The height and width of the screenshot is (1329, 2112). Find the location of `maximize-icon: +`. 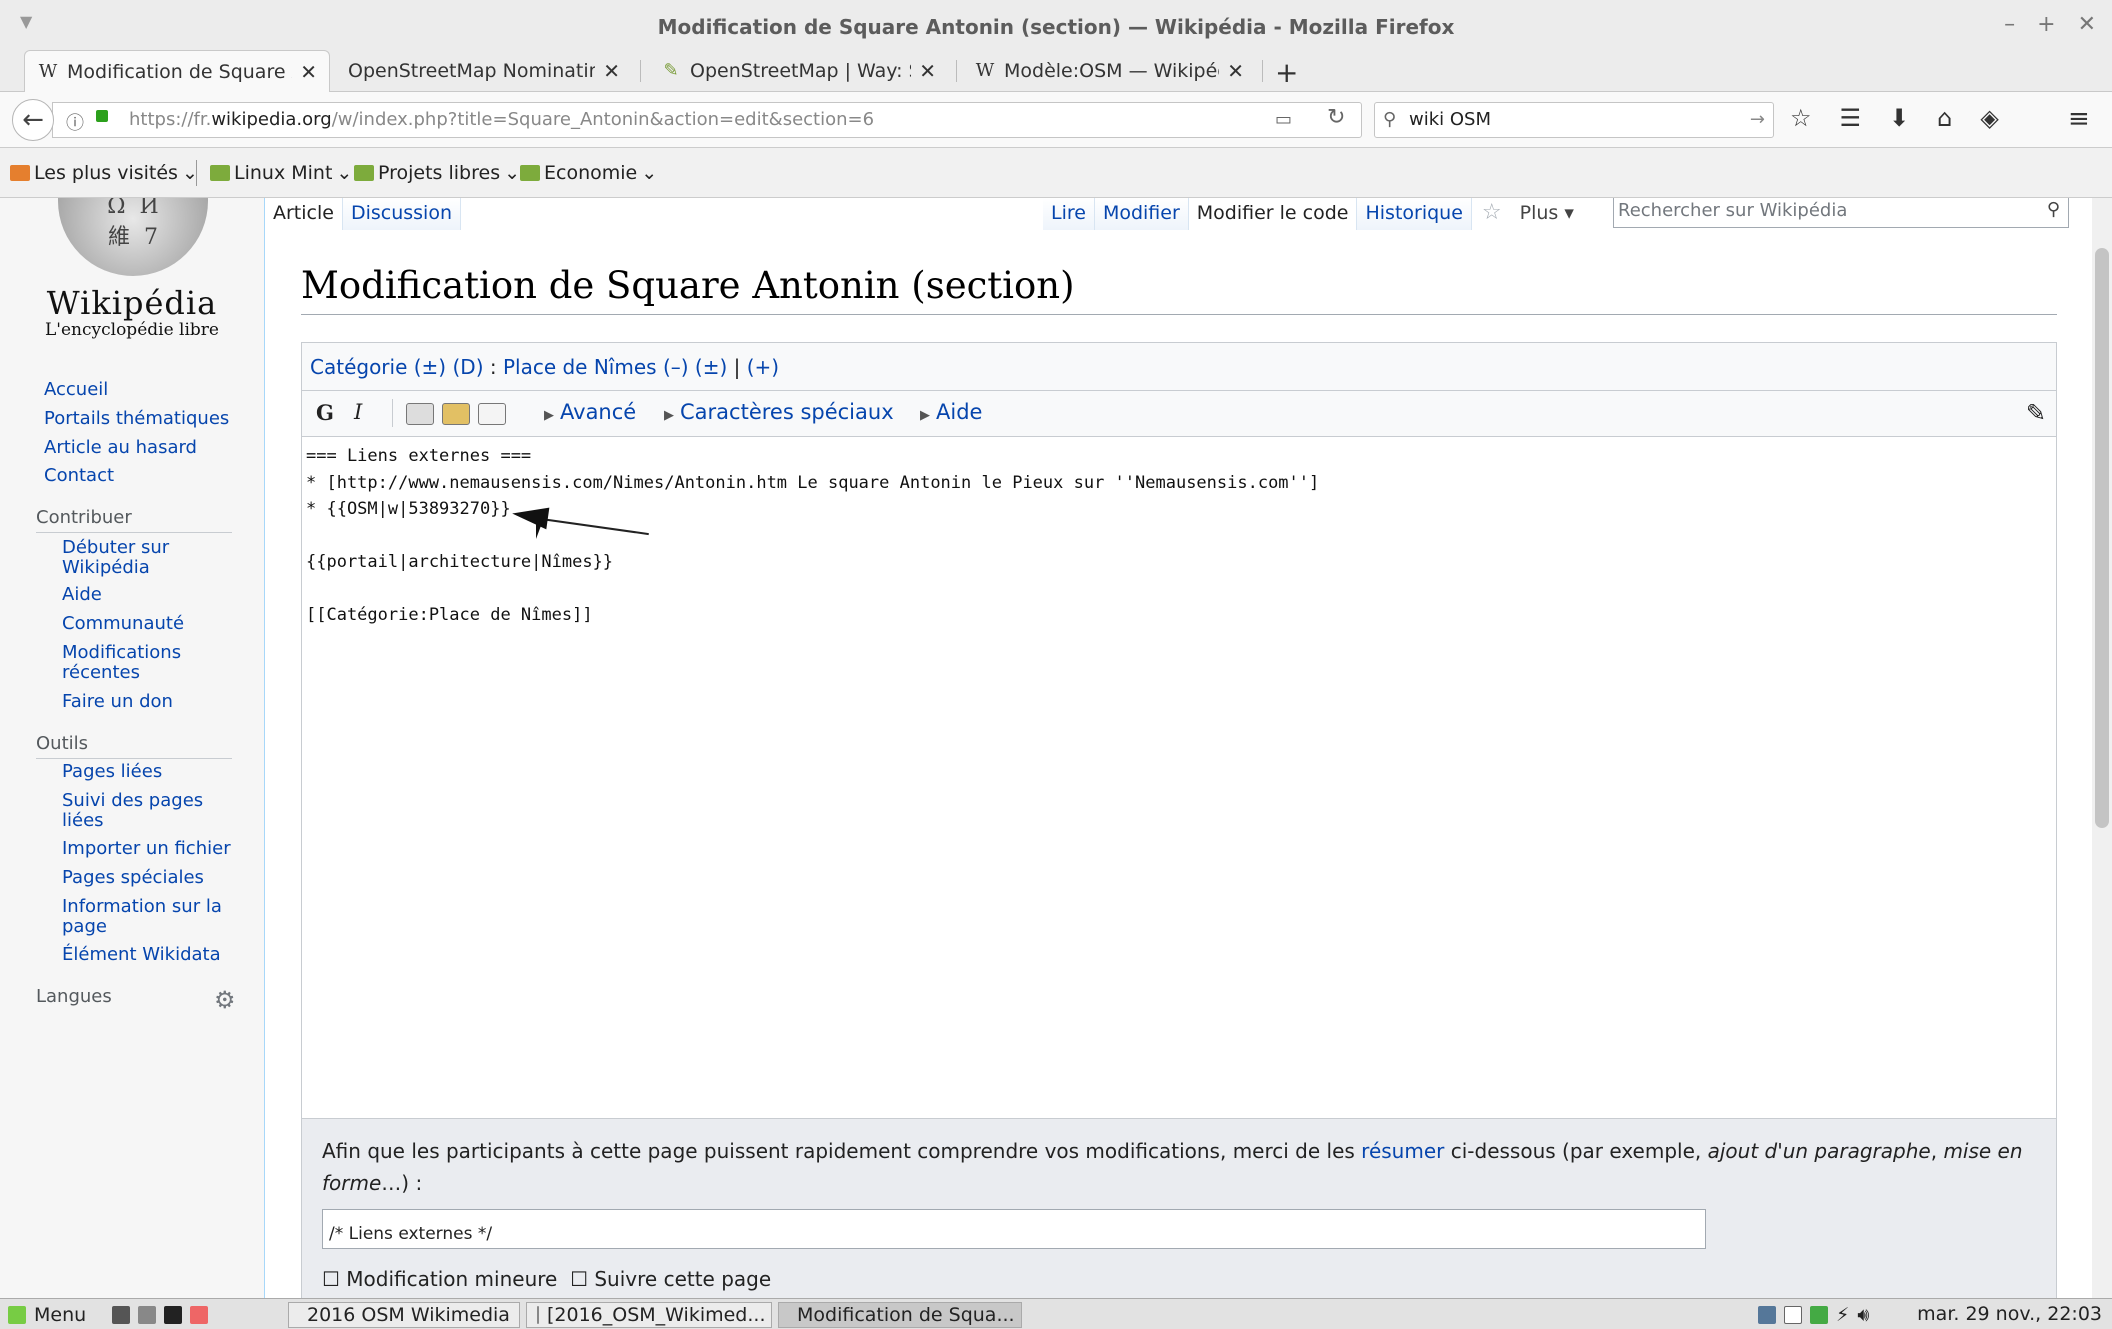

maximize-icon: + is located at coordinates (2046, 24).